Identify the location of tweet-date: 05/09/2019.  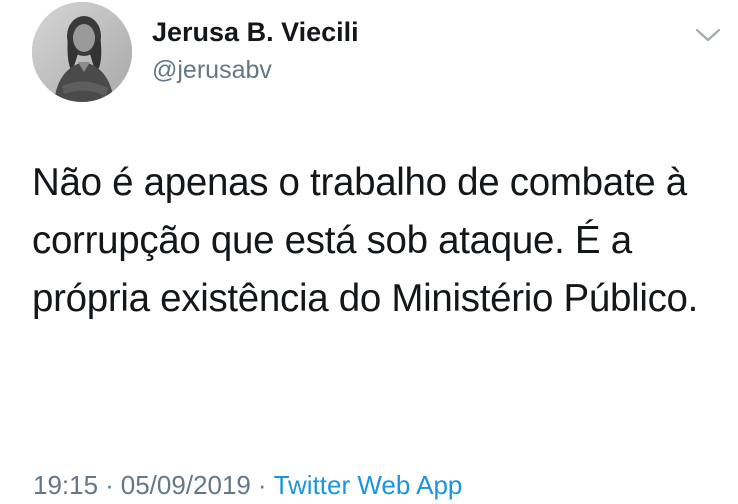
(186, 485).